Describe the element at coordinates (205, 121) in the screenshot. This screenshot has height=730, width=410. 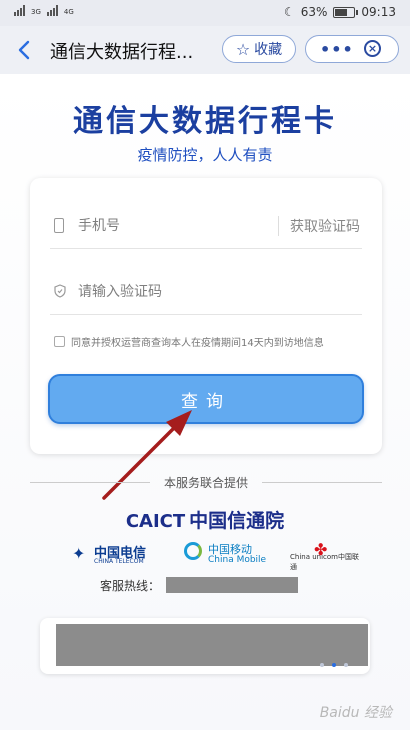
I see `hero-title: 通信大数据行程卡` at that location.